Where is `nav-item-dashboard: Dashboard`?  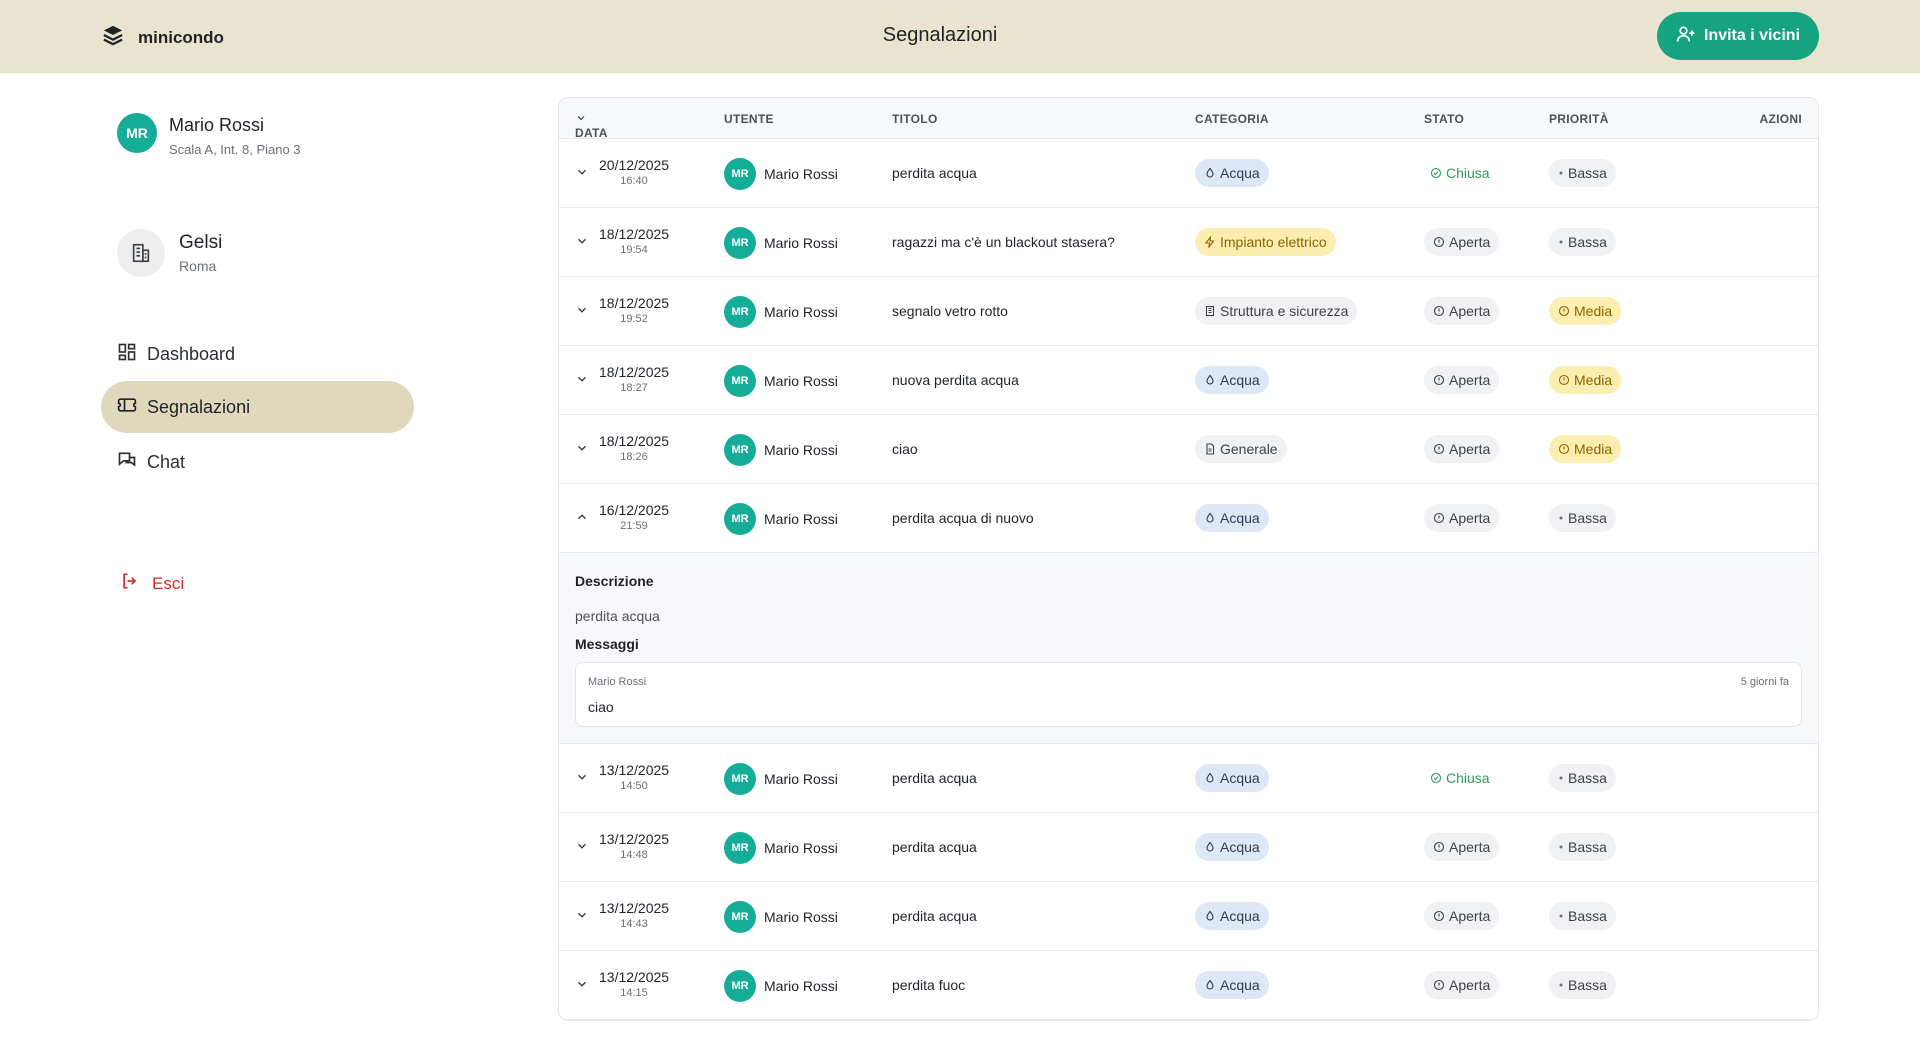 nav-item-dashboard: Dashboard is located at coordinates (257, 354).